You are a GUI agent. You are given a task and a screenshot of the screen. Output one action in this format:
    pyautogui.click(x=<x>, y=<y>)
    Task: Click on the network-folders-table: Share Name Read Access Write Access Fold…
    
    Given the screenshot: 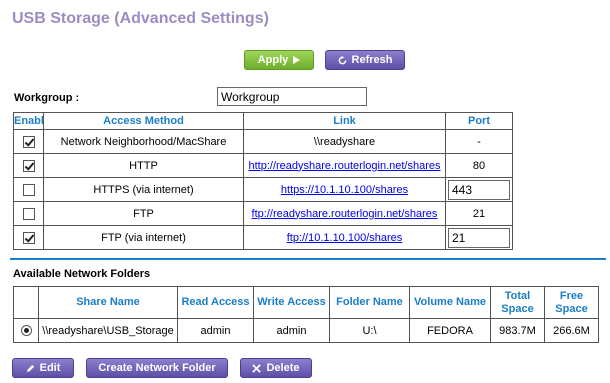 What is the action you would take?
    pyautogui.click(x=306, y=314)
    